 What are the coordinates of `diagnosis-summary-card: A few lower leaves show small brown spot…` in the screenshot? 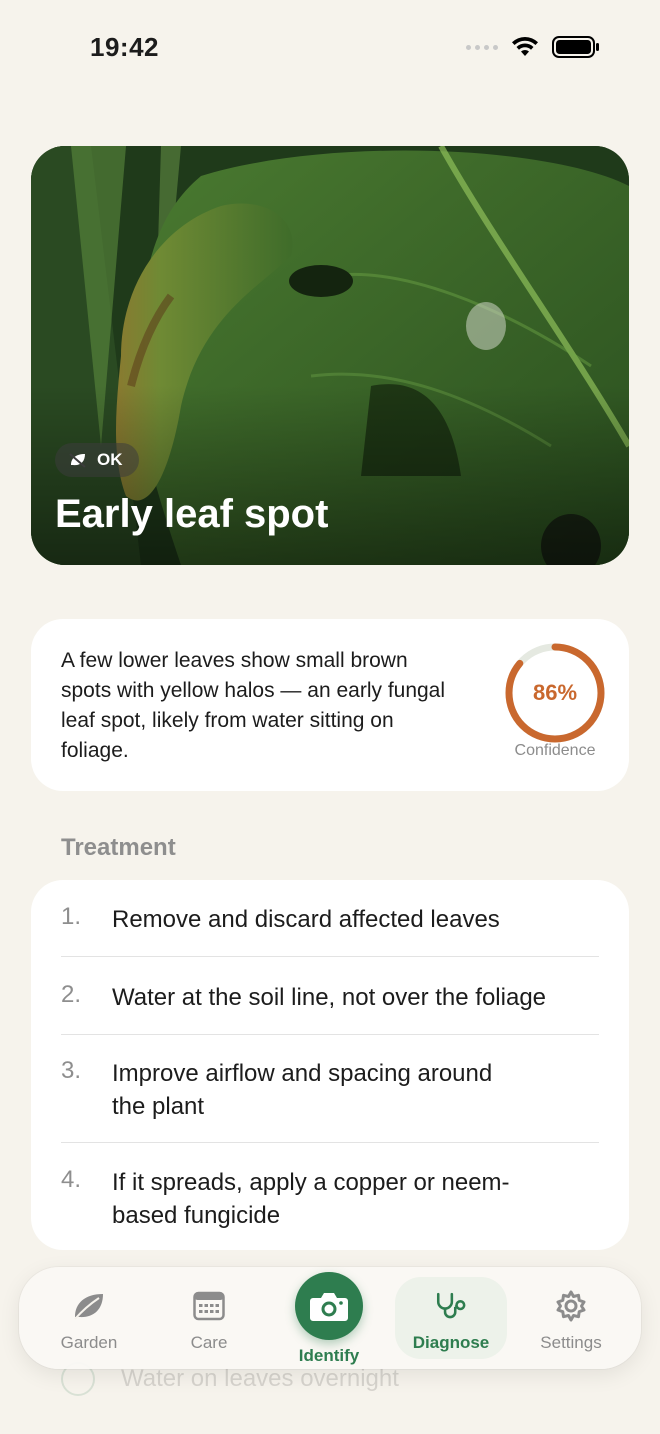 It's located at (330, 705).